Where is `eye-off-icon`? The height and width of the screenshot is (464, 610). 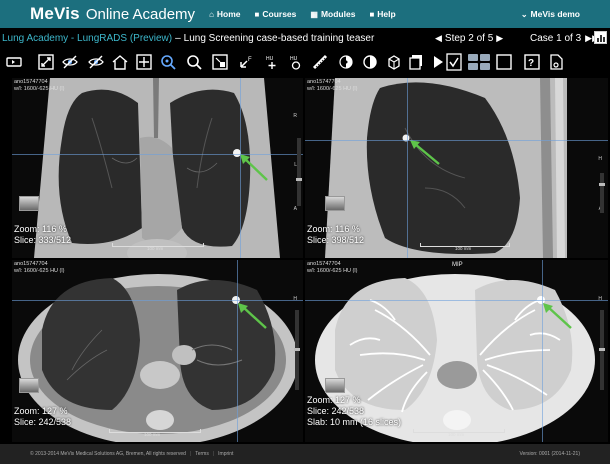
eye-off-icon is located at coordinates (70, 62).